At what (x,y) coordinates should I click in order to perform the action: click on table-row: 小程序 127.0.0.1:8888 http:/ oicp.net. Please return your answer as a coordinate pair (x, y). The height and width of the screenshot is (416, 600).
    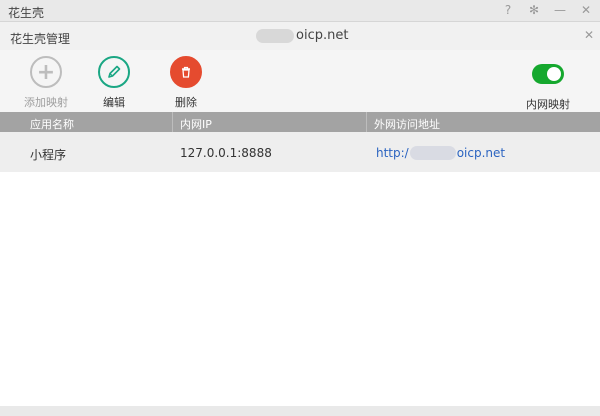
    Looking at the image, I should click on (300, 152).